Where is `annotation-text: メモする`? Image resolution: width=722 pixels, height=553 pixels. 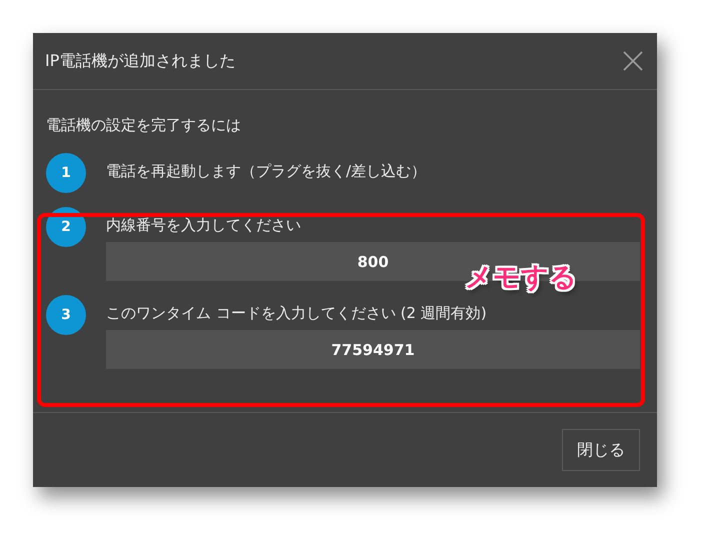 annotation-text: メモする is located at coordinates (521, 278).